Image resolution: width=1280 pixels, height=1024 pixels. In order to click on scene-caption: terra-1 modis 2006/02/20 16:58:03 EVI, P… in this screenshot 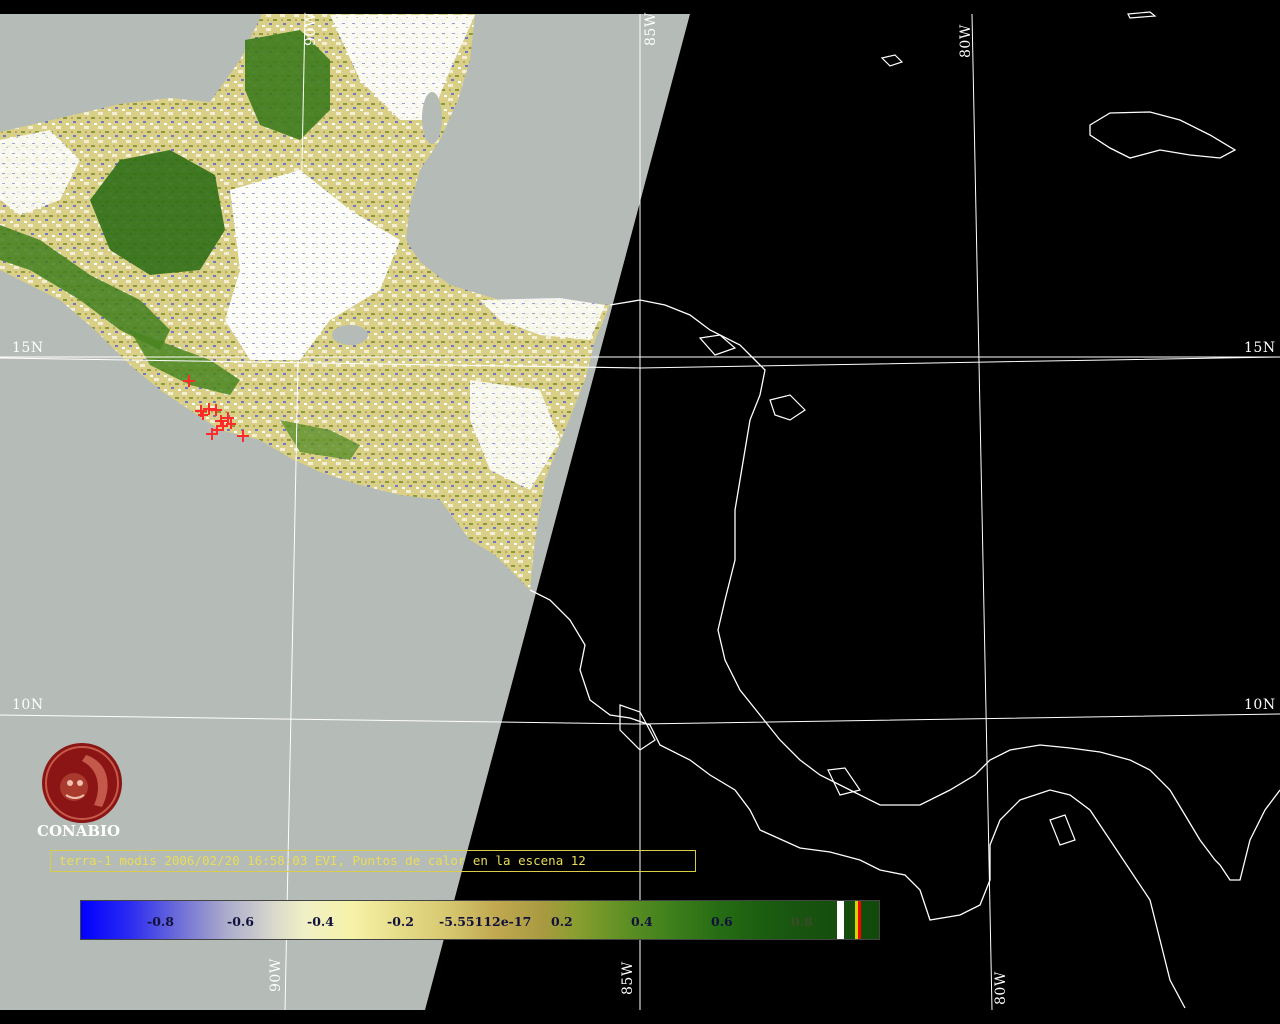, I will do `click(373, 861)`.